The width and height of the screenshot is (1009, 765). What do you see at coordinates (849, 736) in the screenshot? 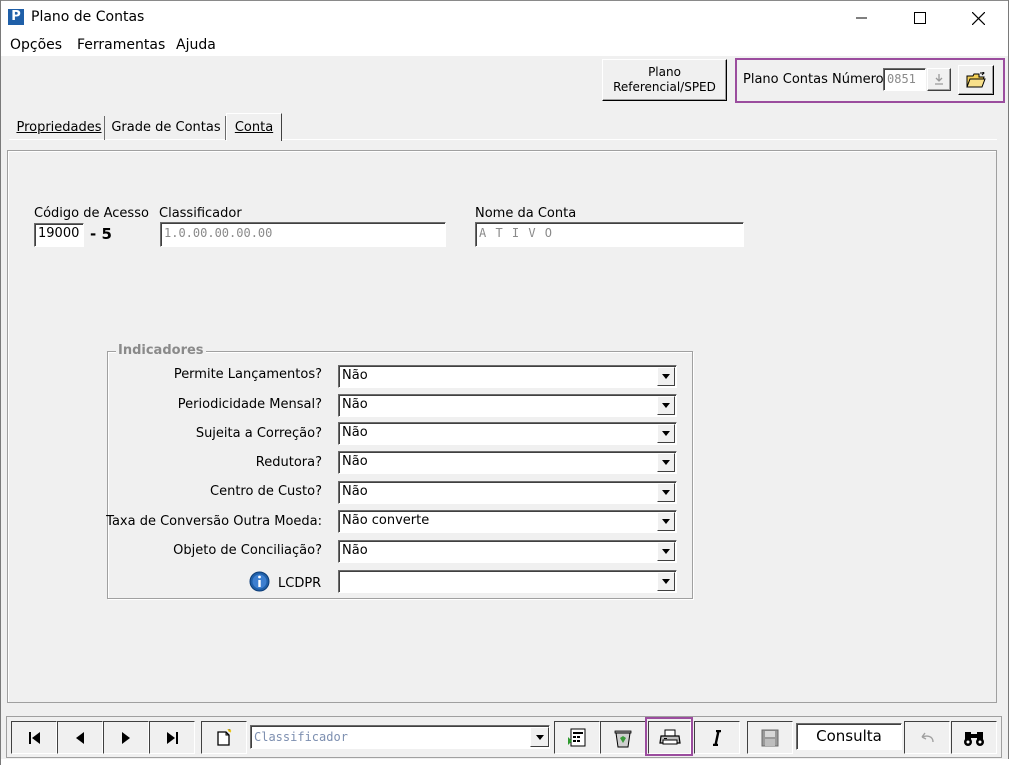
I see `mode-indicator: Consulta` at bounding box center [849, 736].